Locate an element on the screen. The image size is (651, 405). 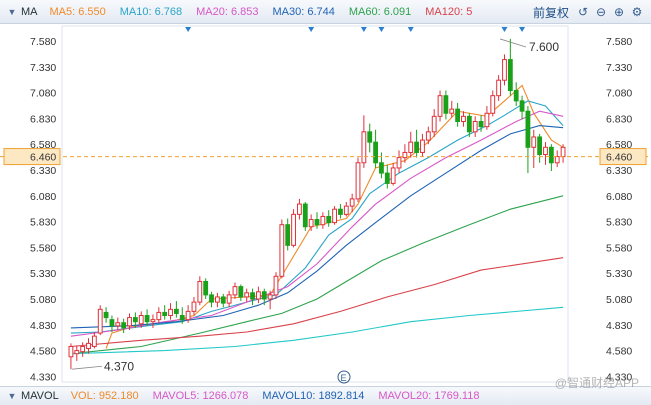
refresh-icon: ↺ is located at coordinates (583, 12).